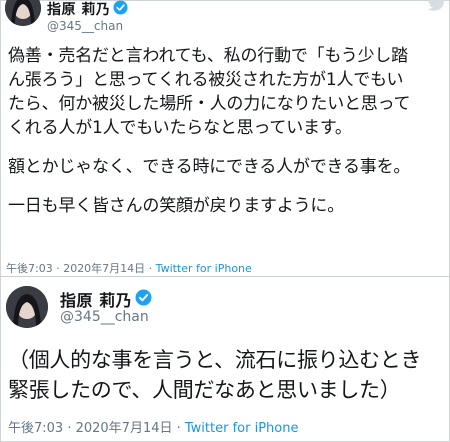  What do you see at coordinates (209, 167) in the screenshot?
I see `tweet-paragraph: 額とかじゃなく、できる時にできる人ができる事を。` at bounding box center [209, 167].